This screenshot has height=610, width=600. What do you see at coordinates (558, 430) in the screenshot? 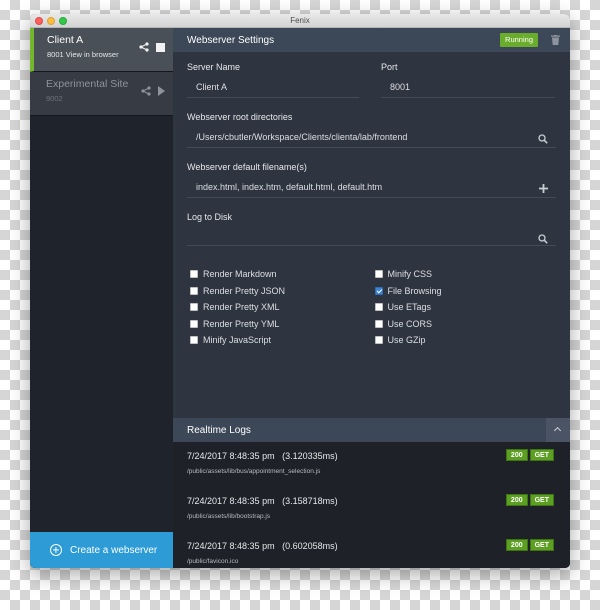
I see `chevron-up-icon` at bounding box center [558, 430].